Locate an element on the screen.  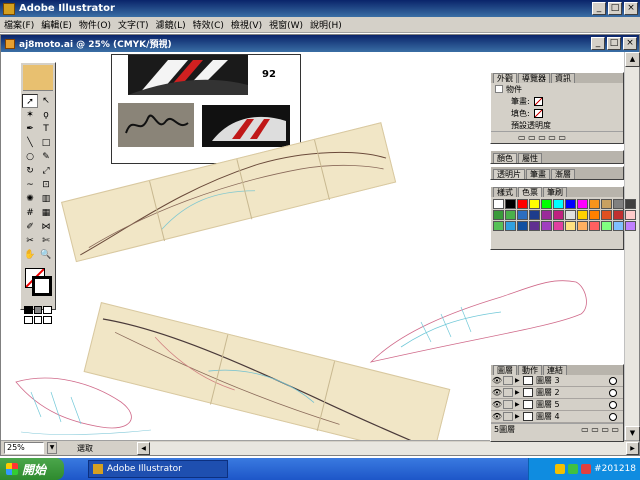
tab-attributes: 屬性 is located at coordinates (530, 158).